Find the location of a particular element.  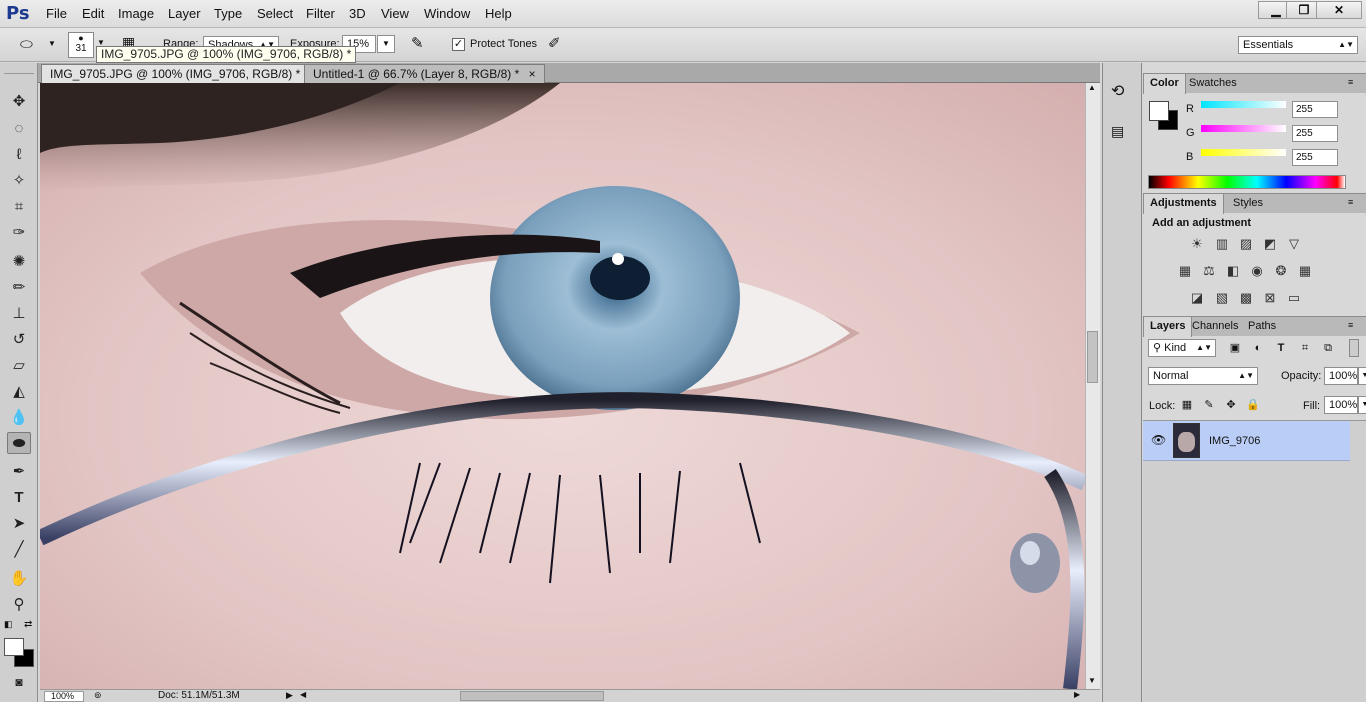

tab-styles: Styles is located at coordinates (1248, 204).